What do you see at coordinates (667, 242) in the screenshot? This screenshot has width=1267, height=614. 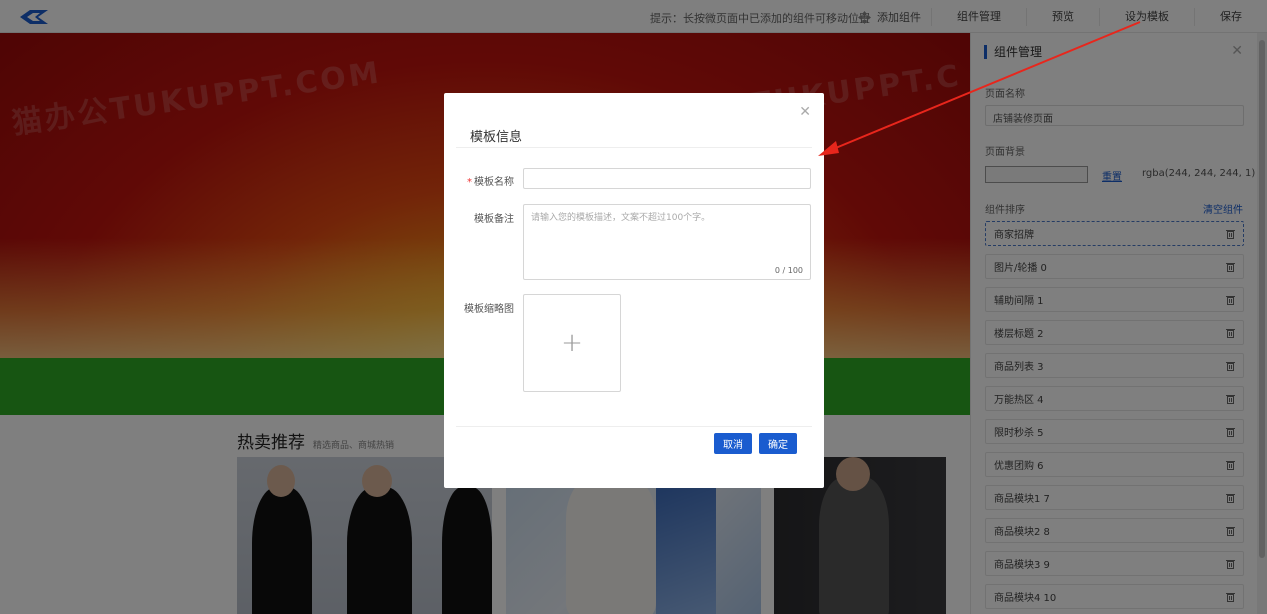 I see `template-remark-textarea: 请输入您的模板描述，文案不超过100个字。 0 / 100` at bounding box center [667, 242].